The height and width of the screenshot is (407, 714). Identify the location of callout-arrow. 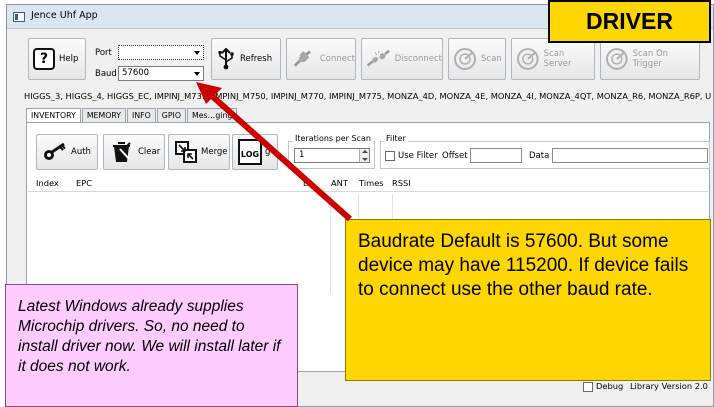
(274, 152).